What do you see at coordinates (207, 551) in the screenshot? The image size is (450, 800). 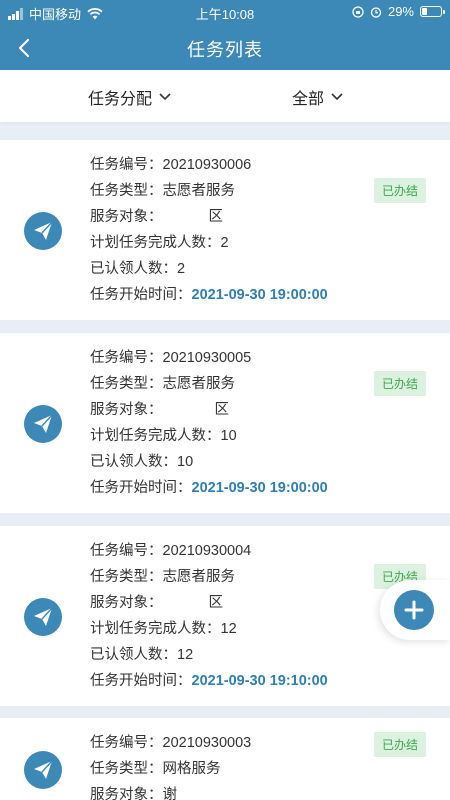 I see `task-number: 20210930004` at bounding box center [207, 551].